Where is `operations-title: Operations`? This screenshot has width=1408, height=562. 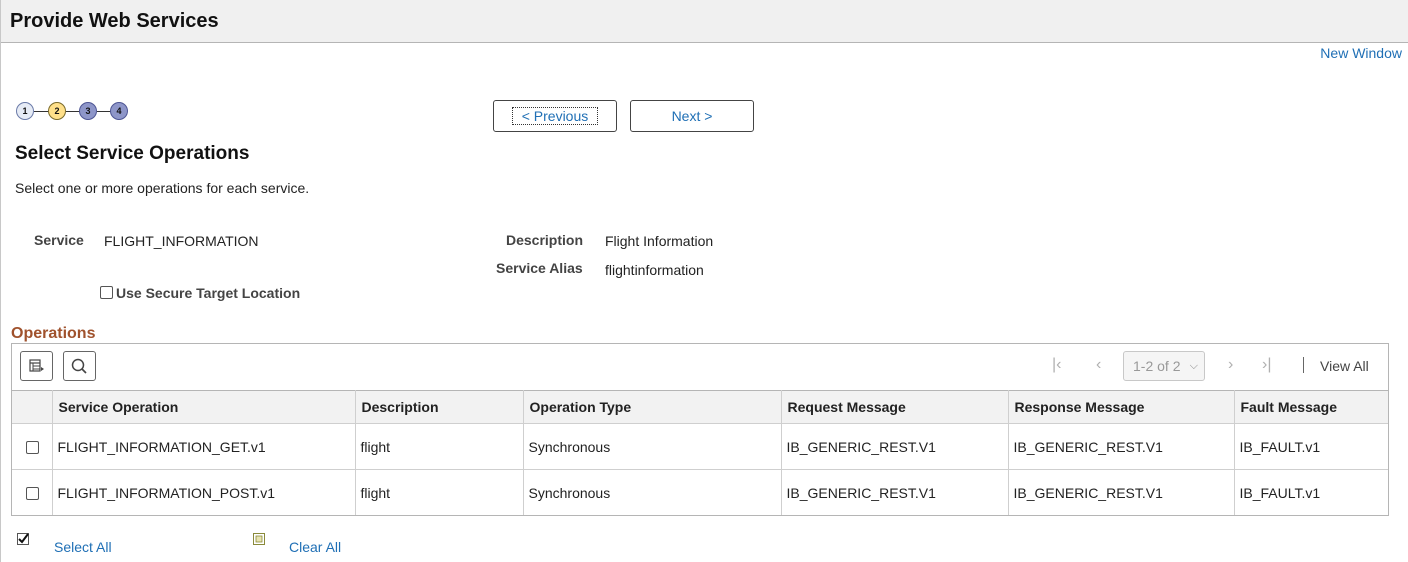
operations-title: Operations is located at coordinates (53, 333).